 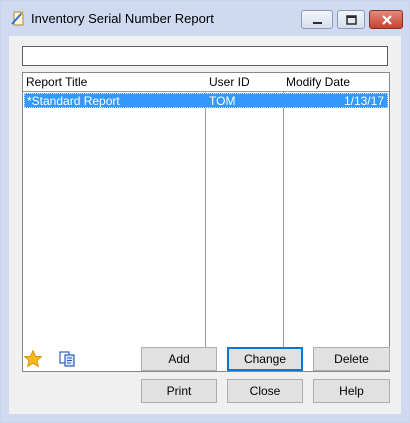 I want to click on change-button: Change, so click(x=265, y=359).